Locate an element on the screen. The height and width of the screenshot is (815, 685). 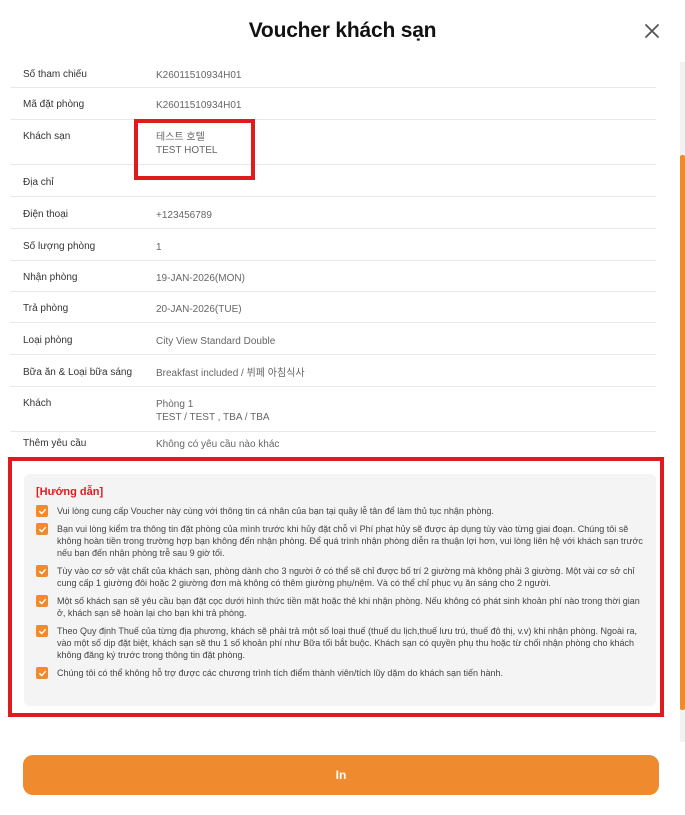
row-value: 19-JAN-2026(MON) is located at coordinates (200, 278).